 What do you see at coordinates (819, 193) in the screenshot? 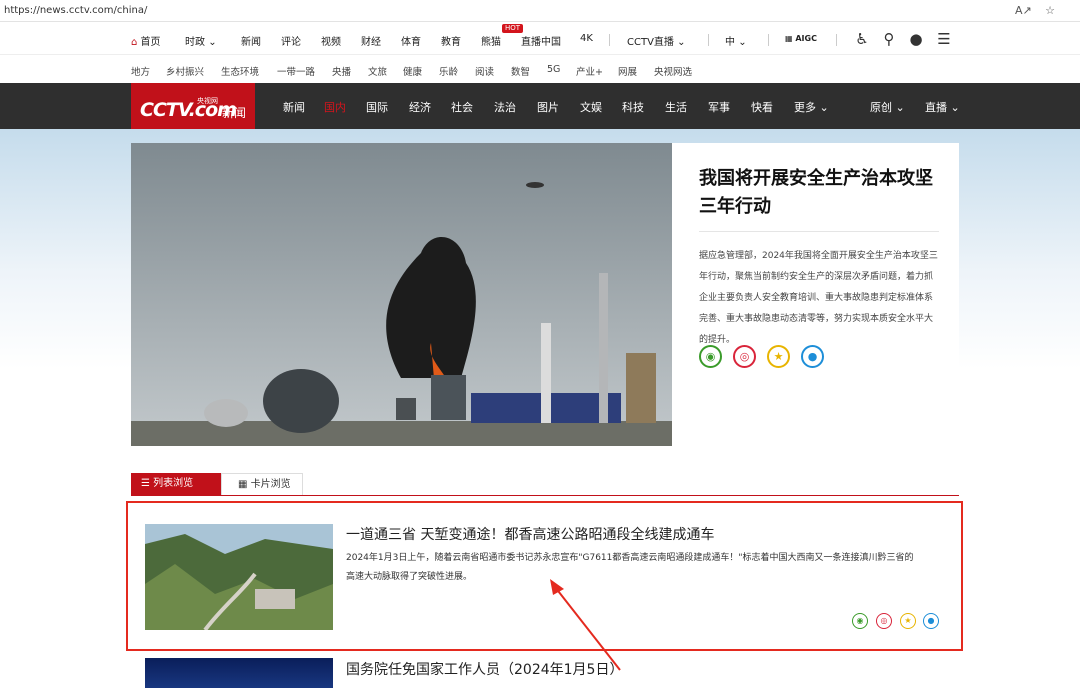
I see `hero-title: 我国将开展安全生产治本攻坚三年行动` at bounding box center [819, 193].